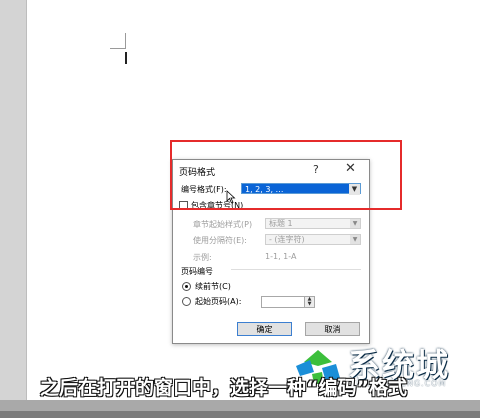 The image size is (480, 418). What do you see at coordinates (313, 223) in the screenshot?
I see `chapter-style-select: 标题 1 ▼` at bounding box center [313, 223].